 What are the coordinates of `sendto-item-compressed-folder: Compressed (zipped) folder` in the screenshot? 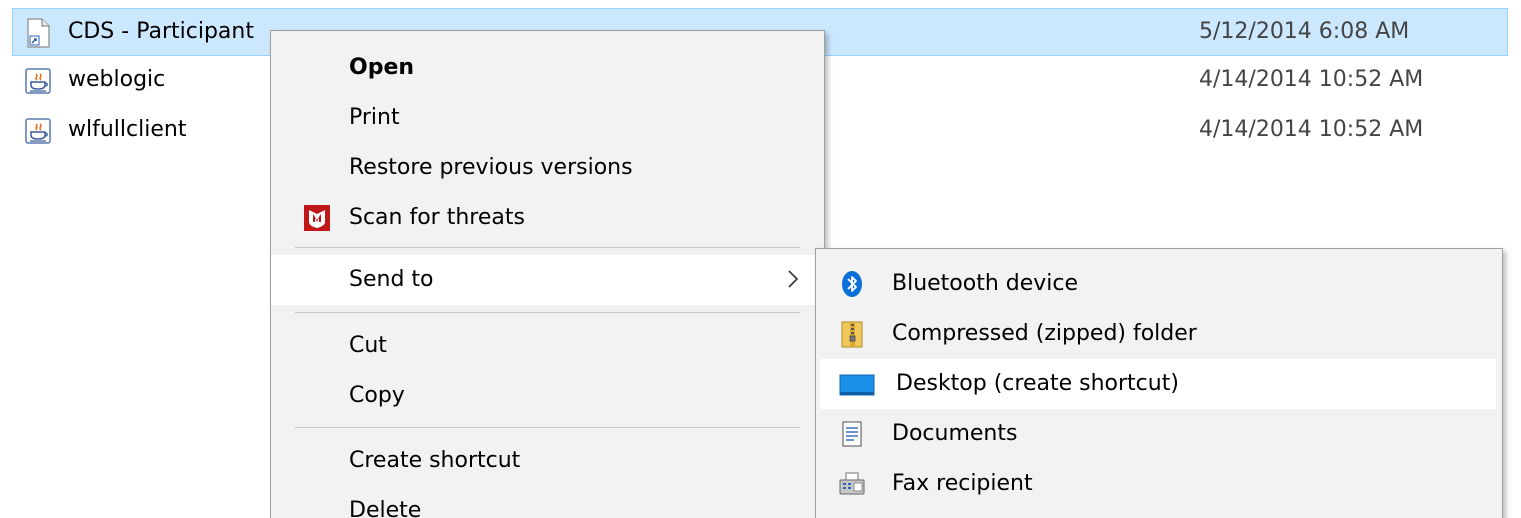 It's located at (1159, 334).